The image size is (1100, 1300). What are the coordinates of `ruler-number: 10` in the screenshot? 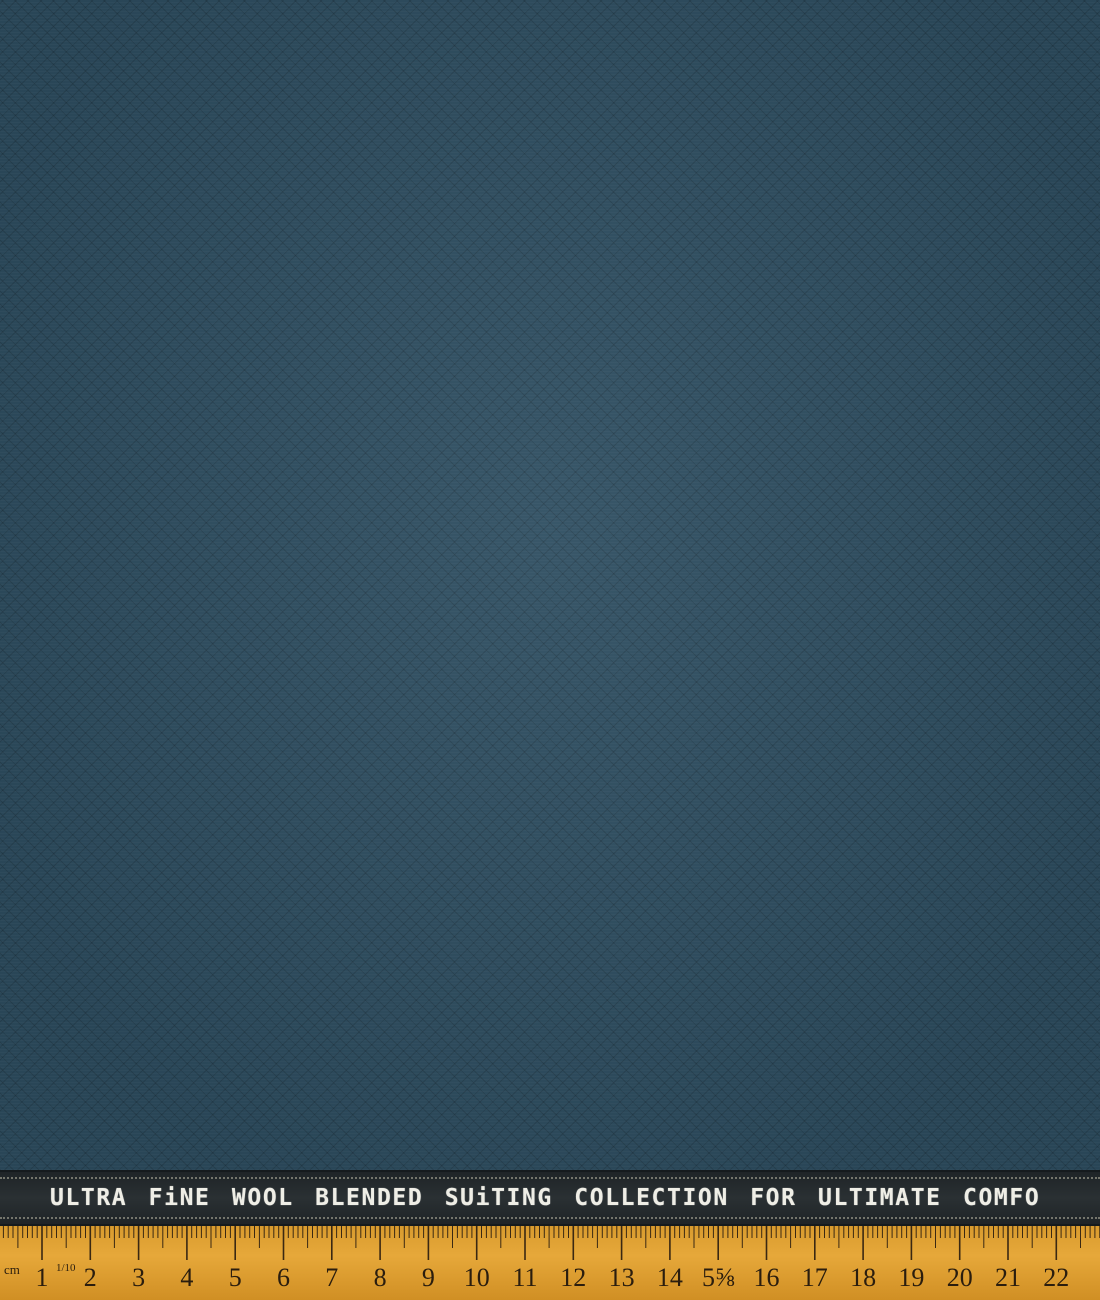 It's located at (476, 1277).